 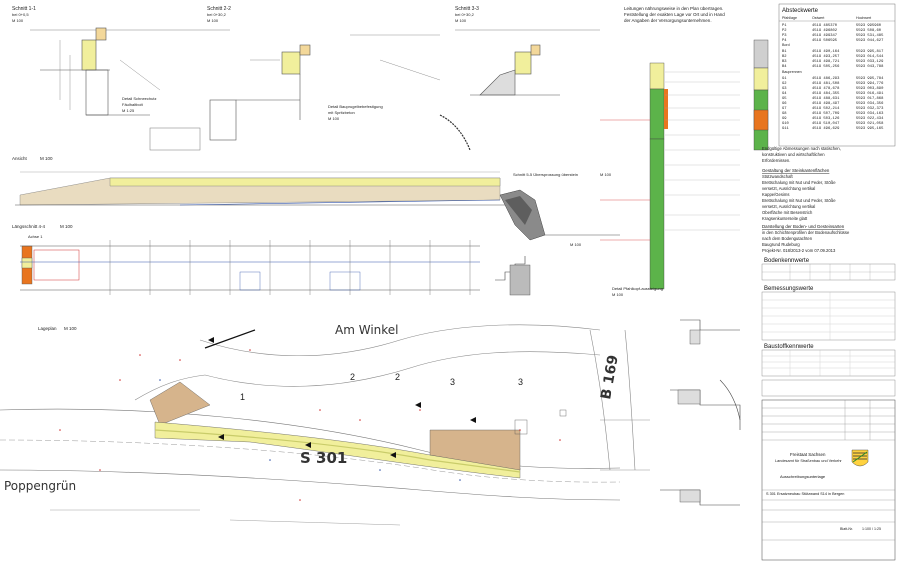 I want to click on stakeout-cell: 4519 496802, so click(x=825, y=31).